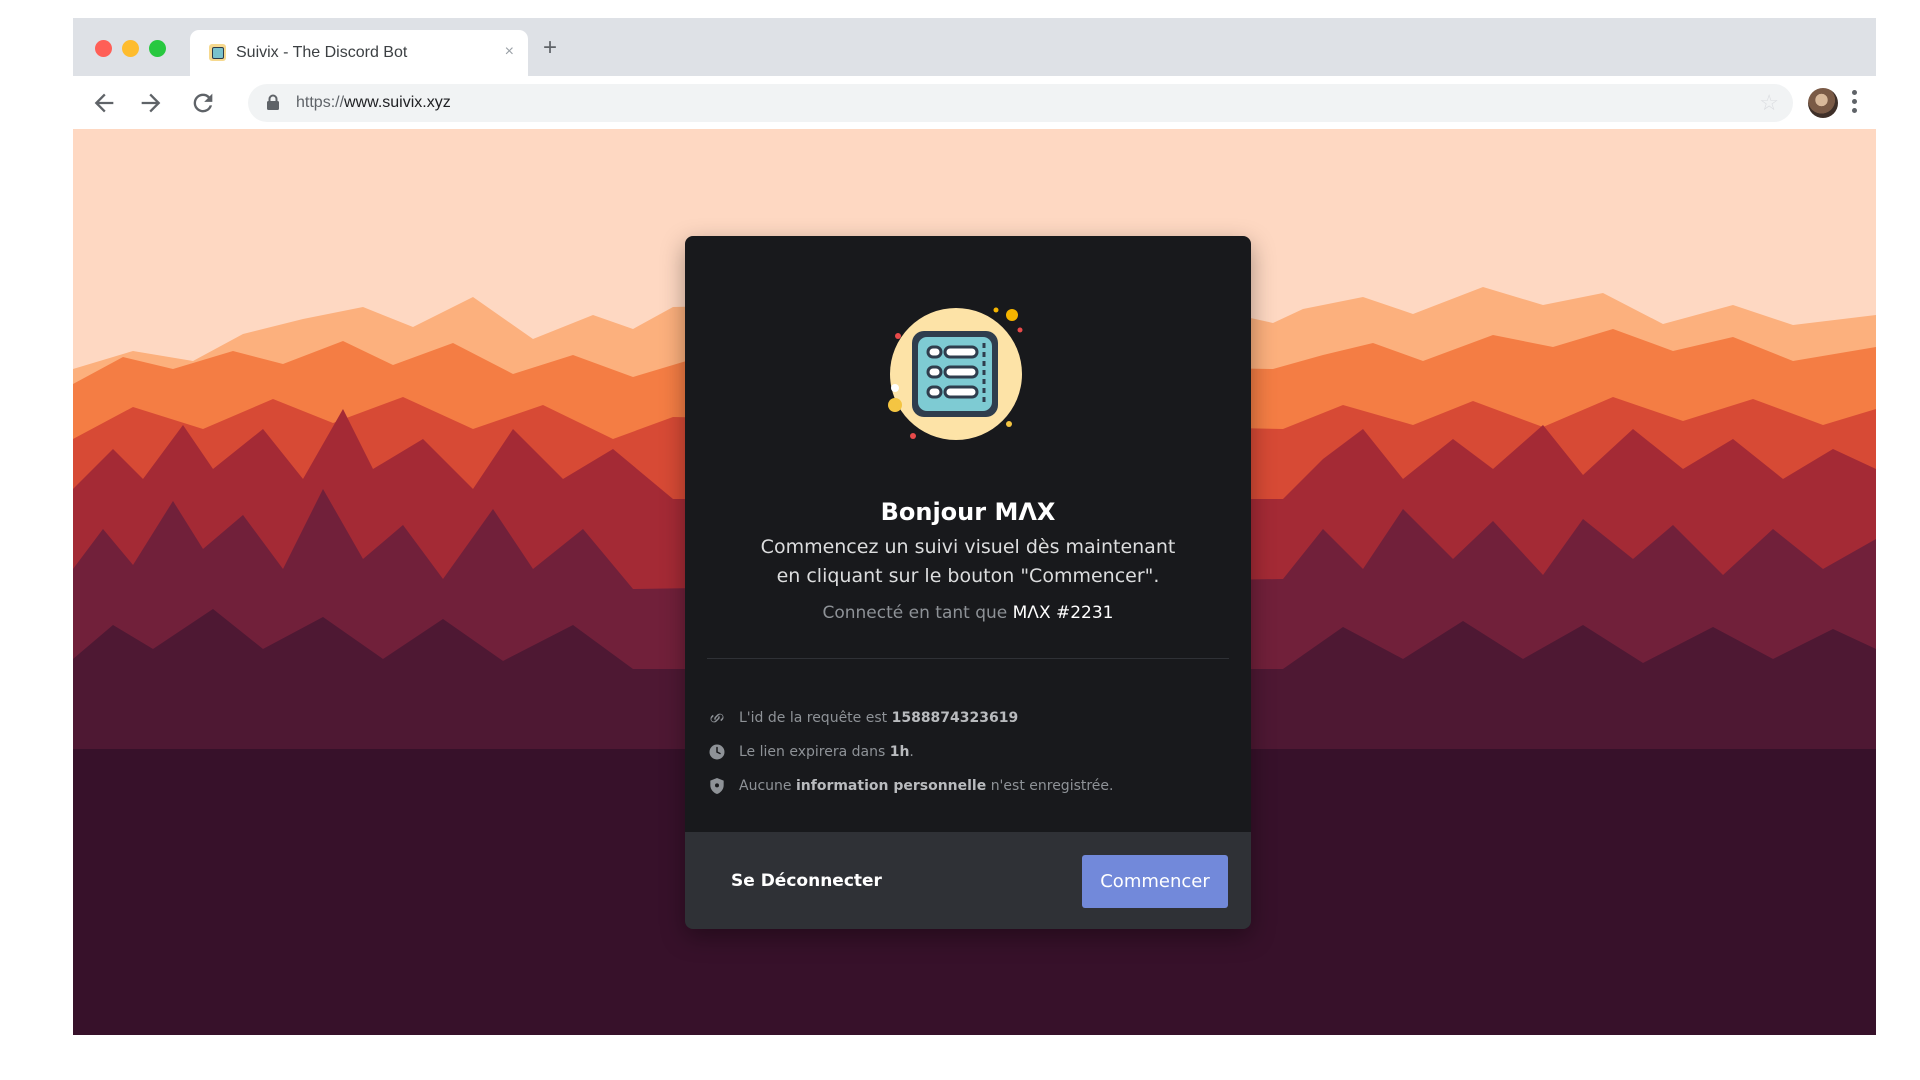 This screenshot has height=1080, width=1920. I want to click on url-text: https://www.suivix.xyz, so click(373, 102).